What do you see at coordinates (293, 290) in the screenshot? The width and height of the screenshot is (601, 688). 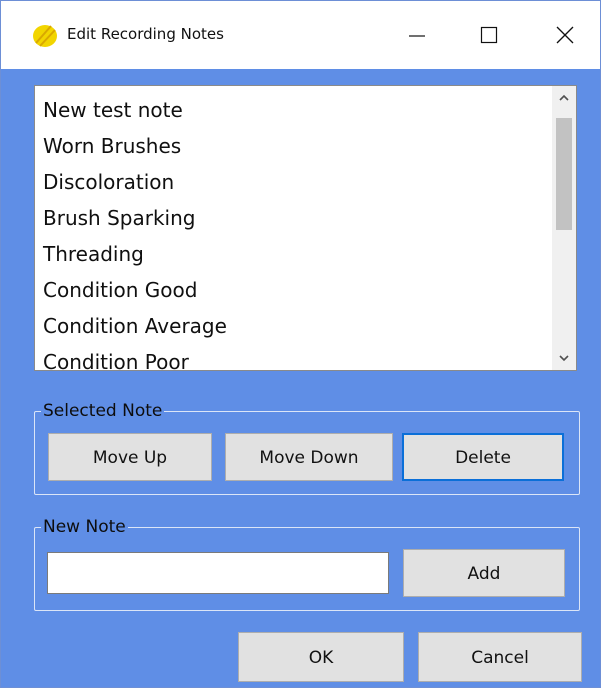 I see `list-item: Condition Good` at bounding box center [293, 290].